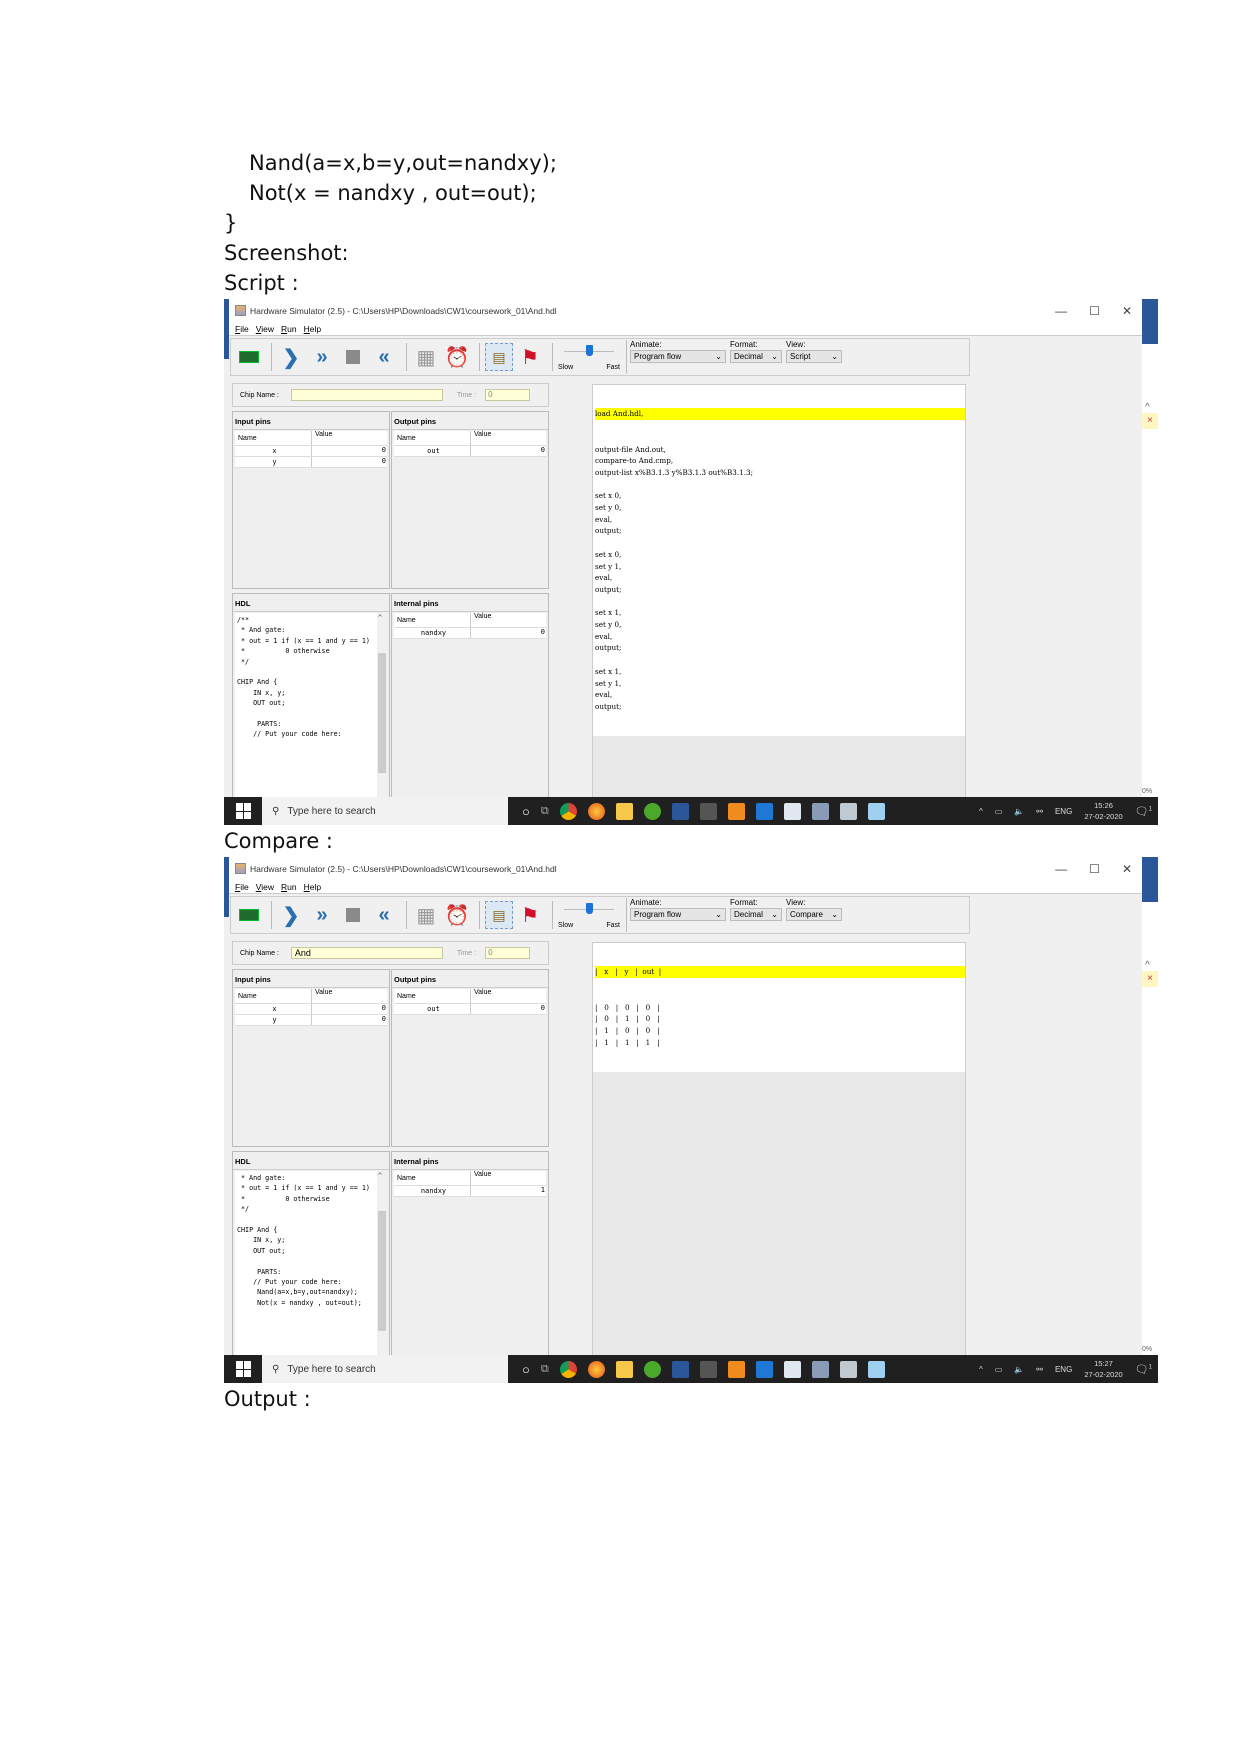  I want to click on clock: 15:27 27-02-2020, so click(1103, 1369).